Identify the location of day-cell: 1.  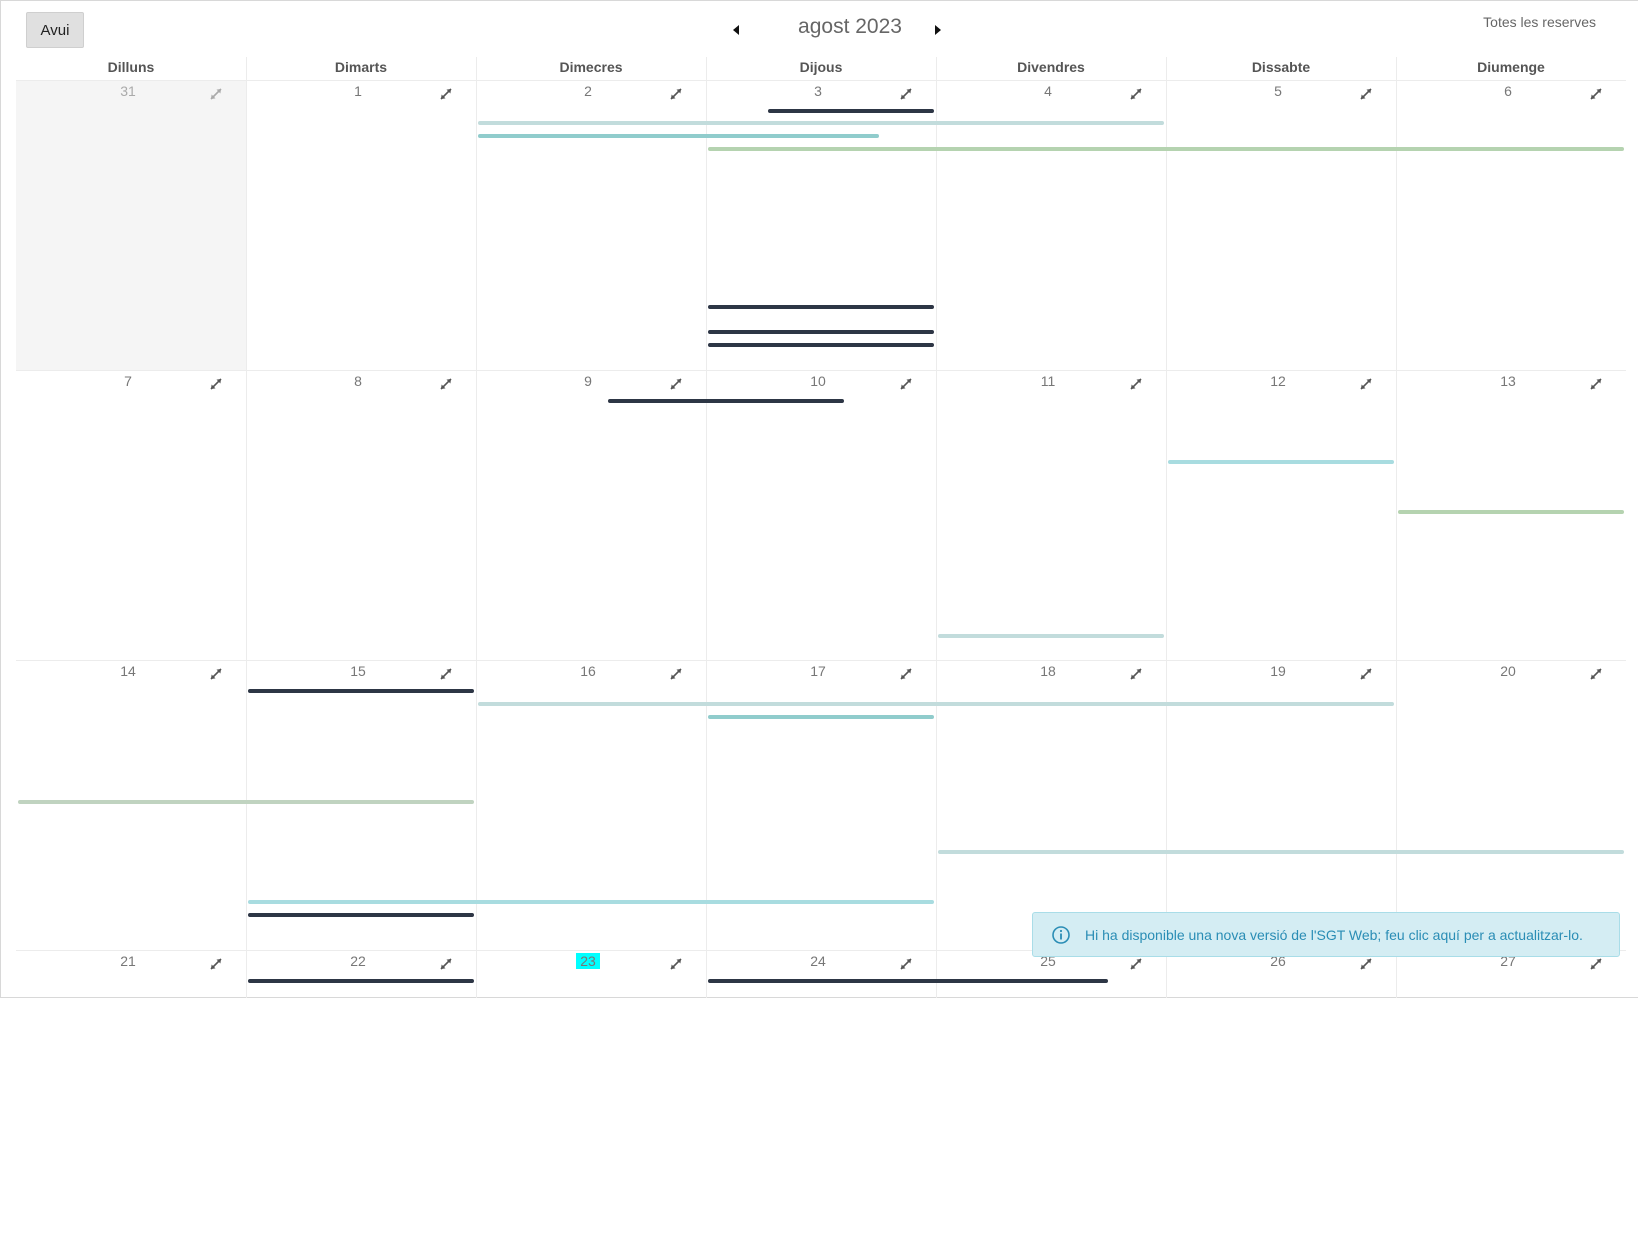
(361, 225).